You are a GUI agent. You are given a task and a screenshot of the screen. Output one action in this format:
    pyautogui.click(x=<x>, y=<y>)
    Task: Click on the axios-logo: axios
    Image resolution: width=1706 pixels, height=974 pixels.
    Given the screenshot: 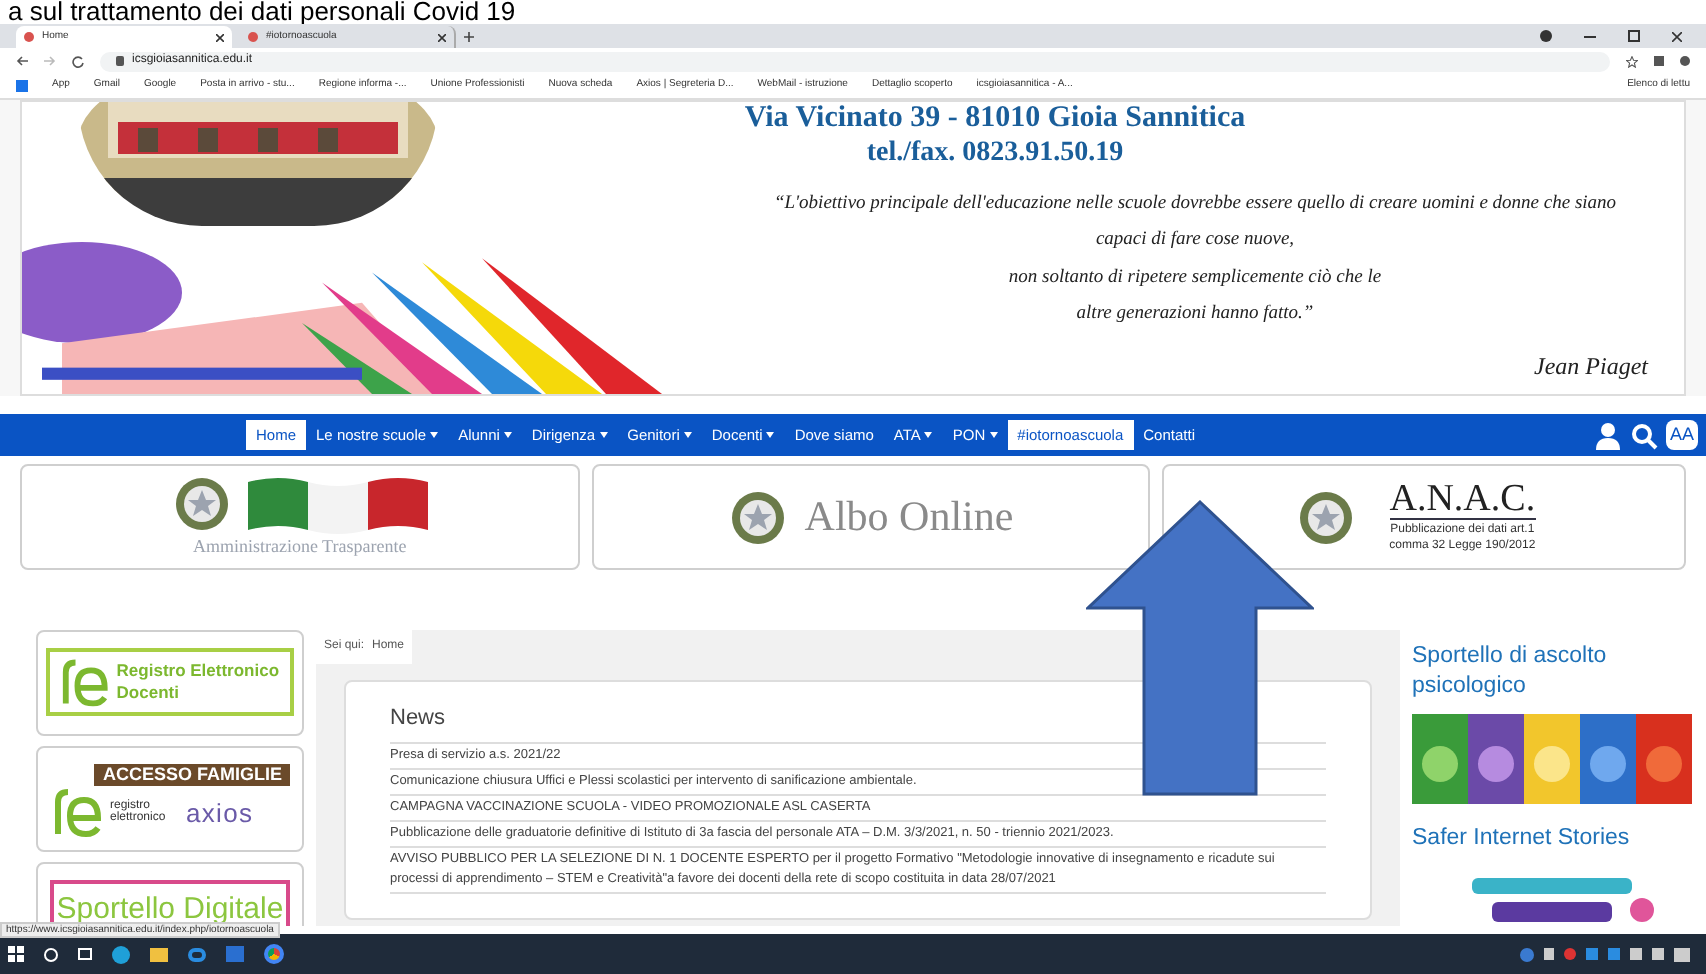 What is the action you would take?
    pyautogui.click(x=220, y=813)
    